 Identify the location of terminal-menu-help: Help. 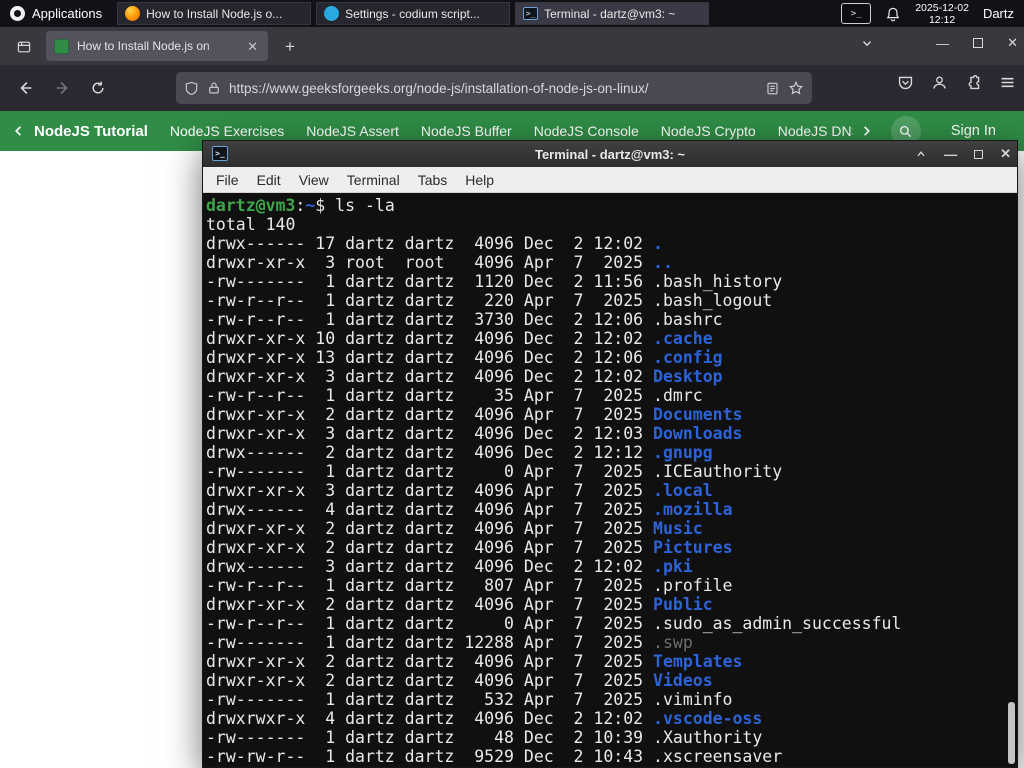
(479, 180).